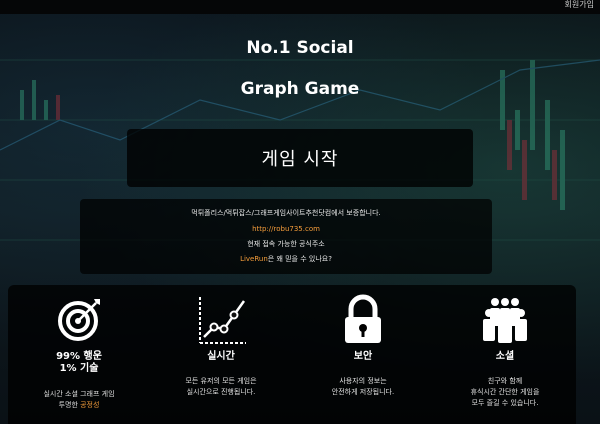  What do you see at coordinates (79, 320) in the screenshot?
I see `target-icon` at bounding box center [79, 320].